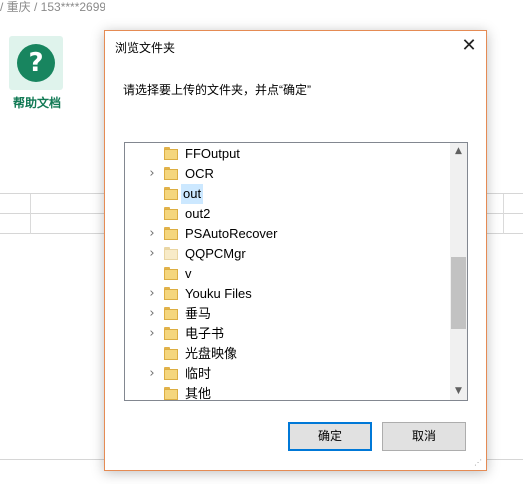 This screenshot has width=523, height=484. What do you see at coordinates (287, 194) in the screenshot?
I see `tree-item: out` at bounding box center [287, 194].